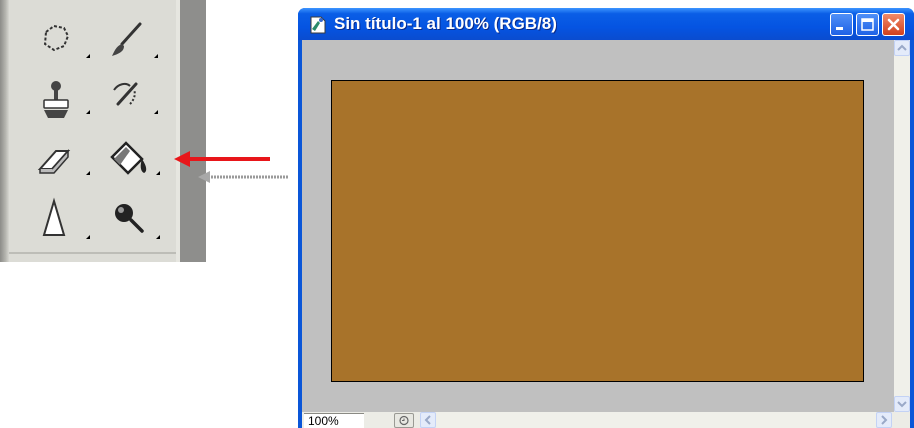  I want to click on maximize-button, so click(867, 24).